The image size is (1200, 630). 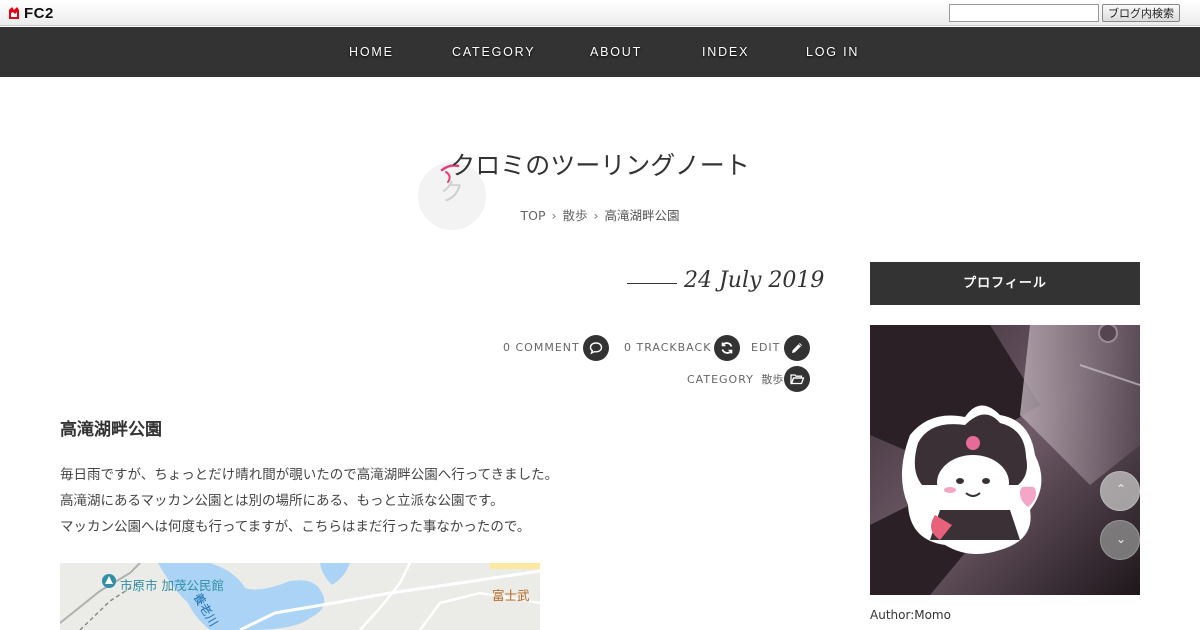 What do you see at coordinates (39, 13) in the screenshot?
I see `fc2-logo-text: FC2` at bounding box center [39, 13].